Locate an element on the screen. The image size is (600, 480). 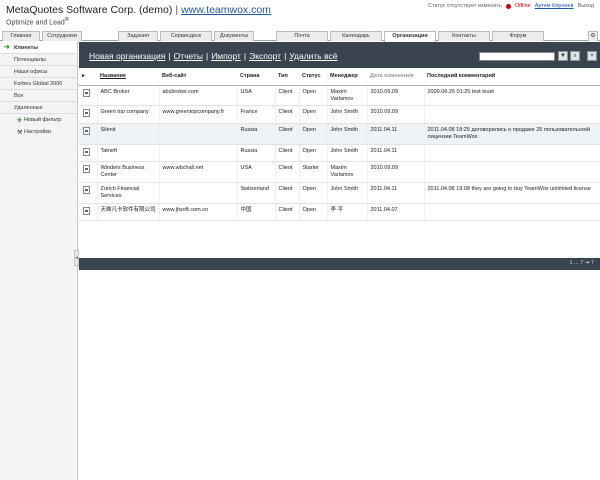
sidebar-item-all: Все is located at coordinates (38, 96).